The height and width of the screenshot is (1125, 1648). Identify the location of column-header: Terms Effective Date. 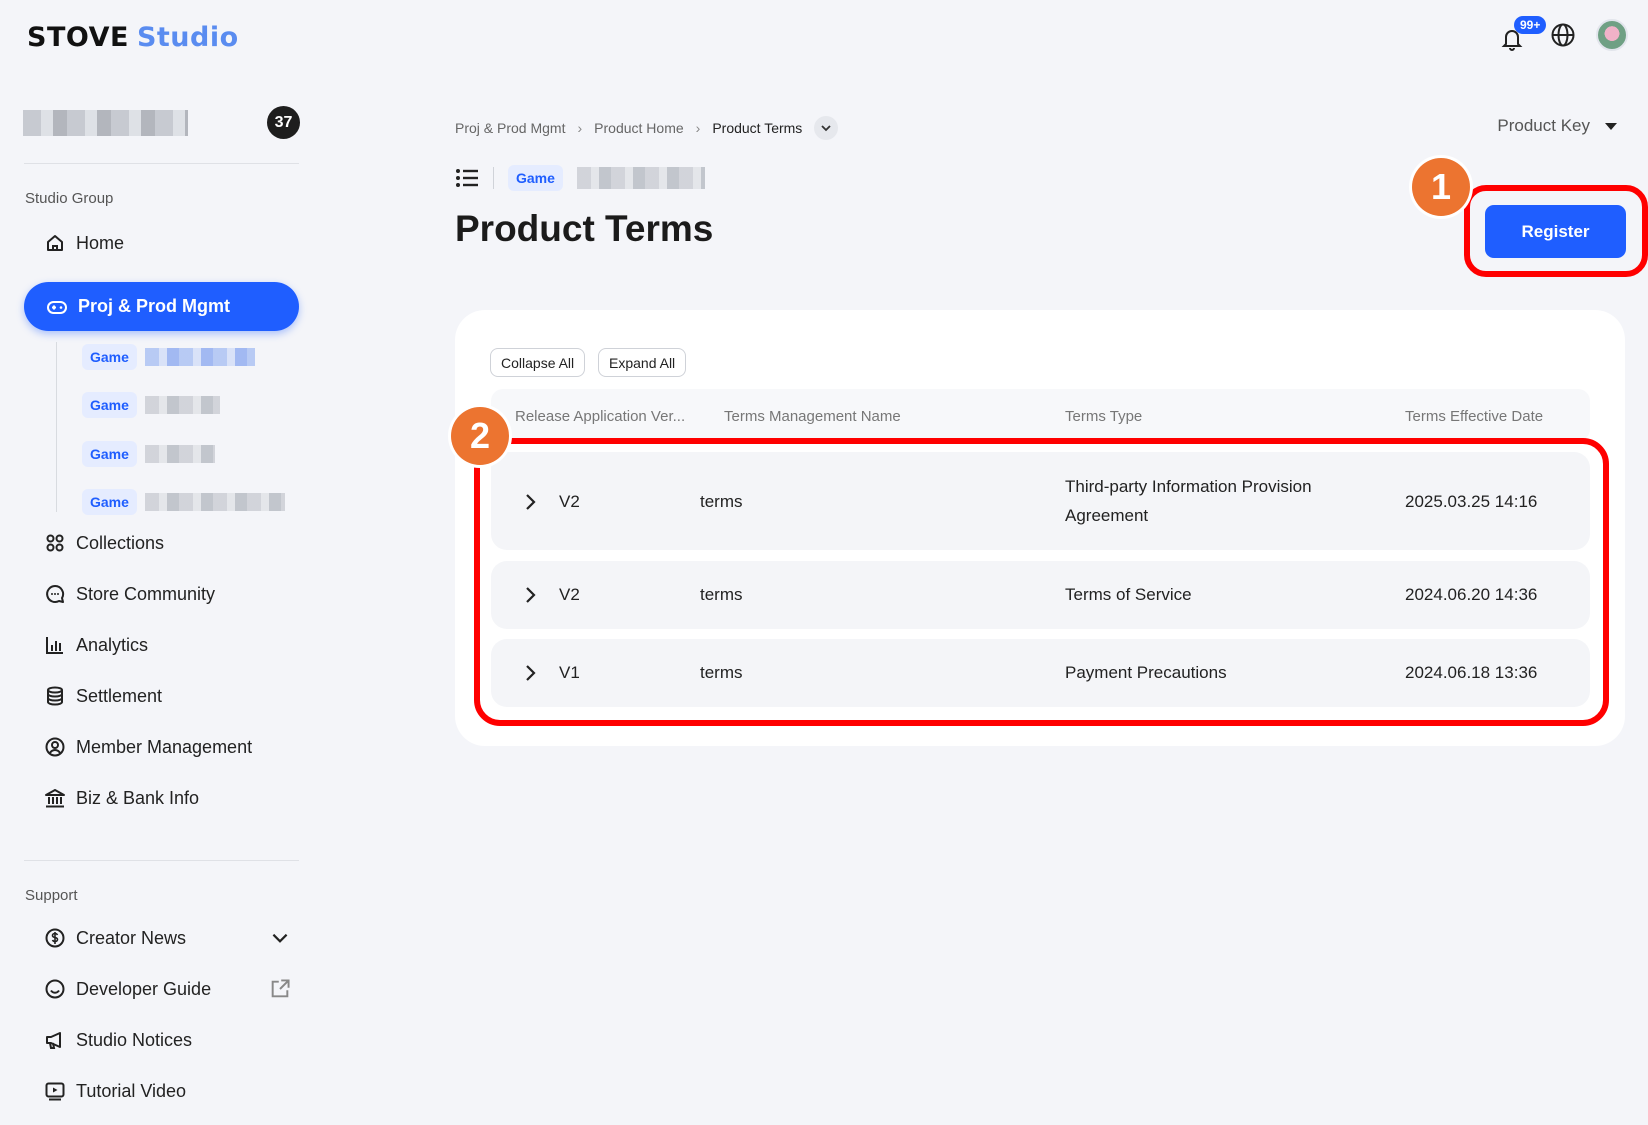
(1474, 416).